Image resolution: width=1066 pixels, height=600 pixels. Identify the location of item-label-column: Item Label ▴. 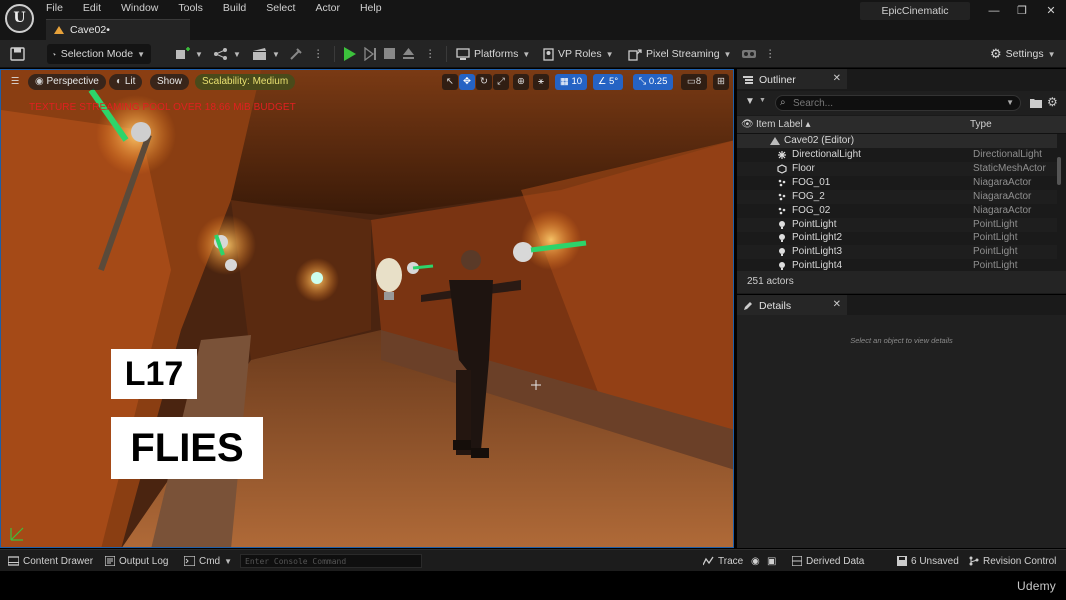
(783, 124).